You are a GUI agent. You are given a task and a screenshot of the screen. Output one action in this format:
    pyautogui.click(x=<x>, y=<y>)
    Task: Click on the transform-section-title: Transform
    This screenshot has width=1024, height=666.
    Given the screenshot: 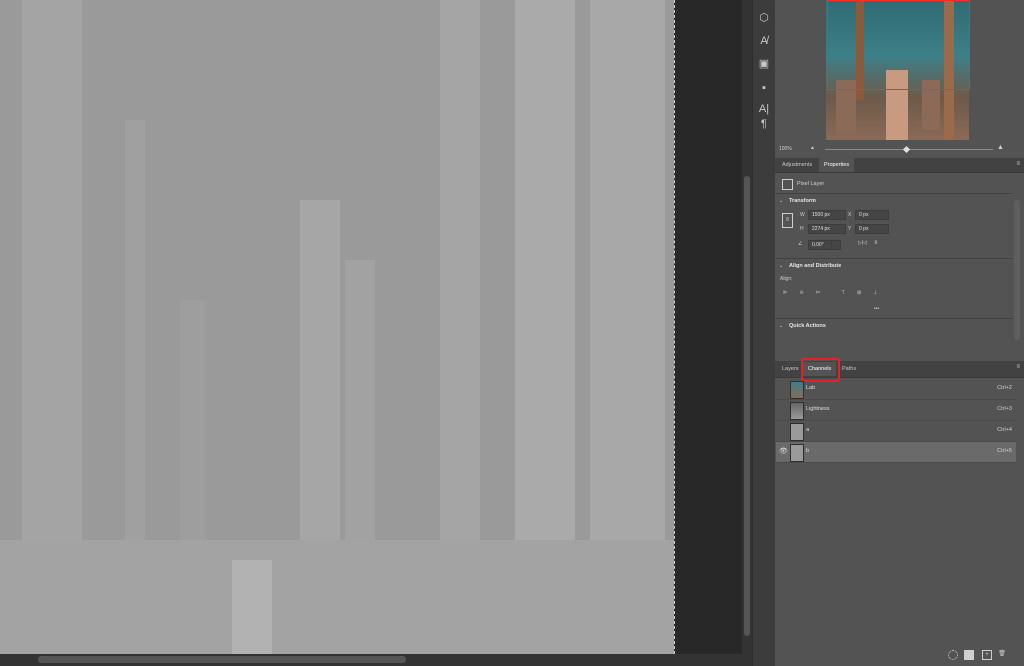 What is the action you would take?
    pyautogui.click(x=802, y=201)
    